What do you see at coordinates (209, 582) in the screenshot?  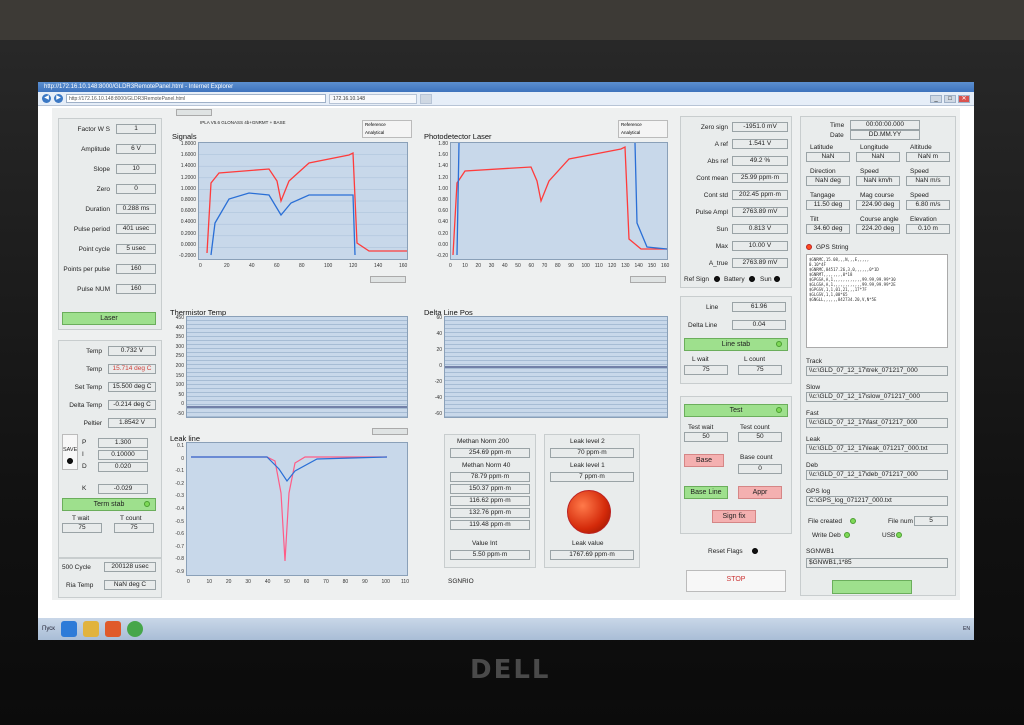 I see `x-tick-label: 10` at bounding box center [209, 582].